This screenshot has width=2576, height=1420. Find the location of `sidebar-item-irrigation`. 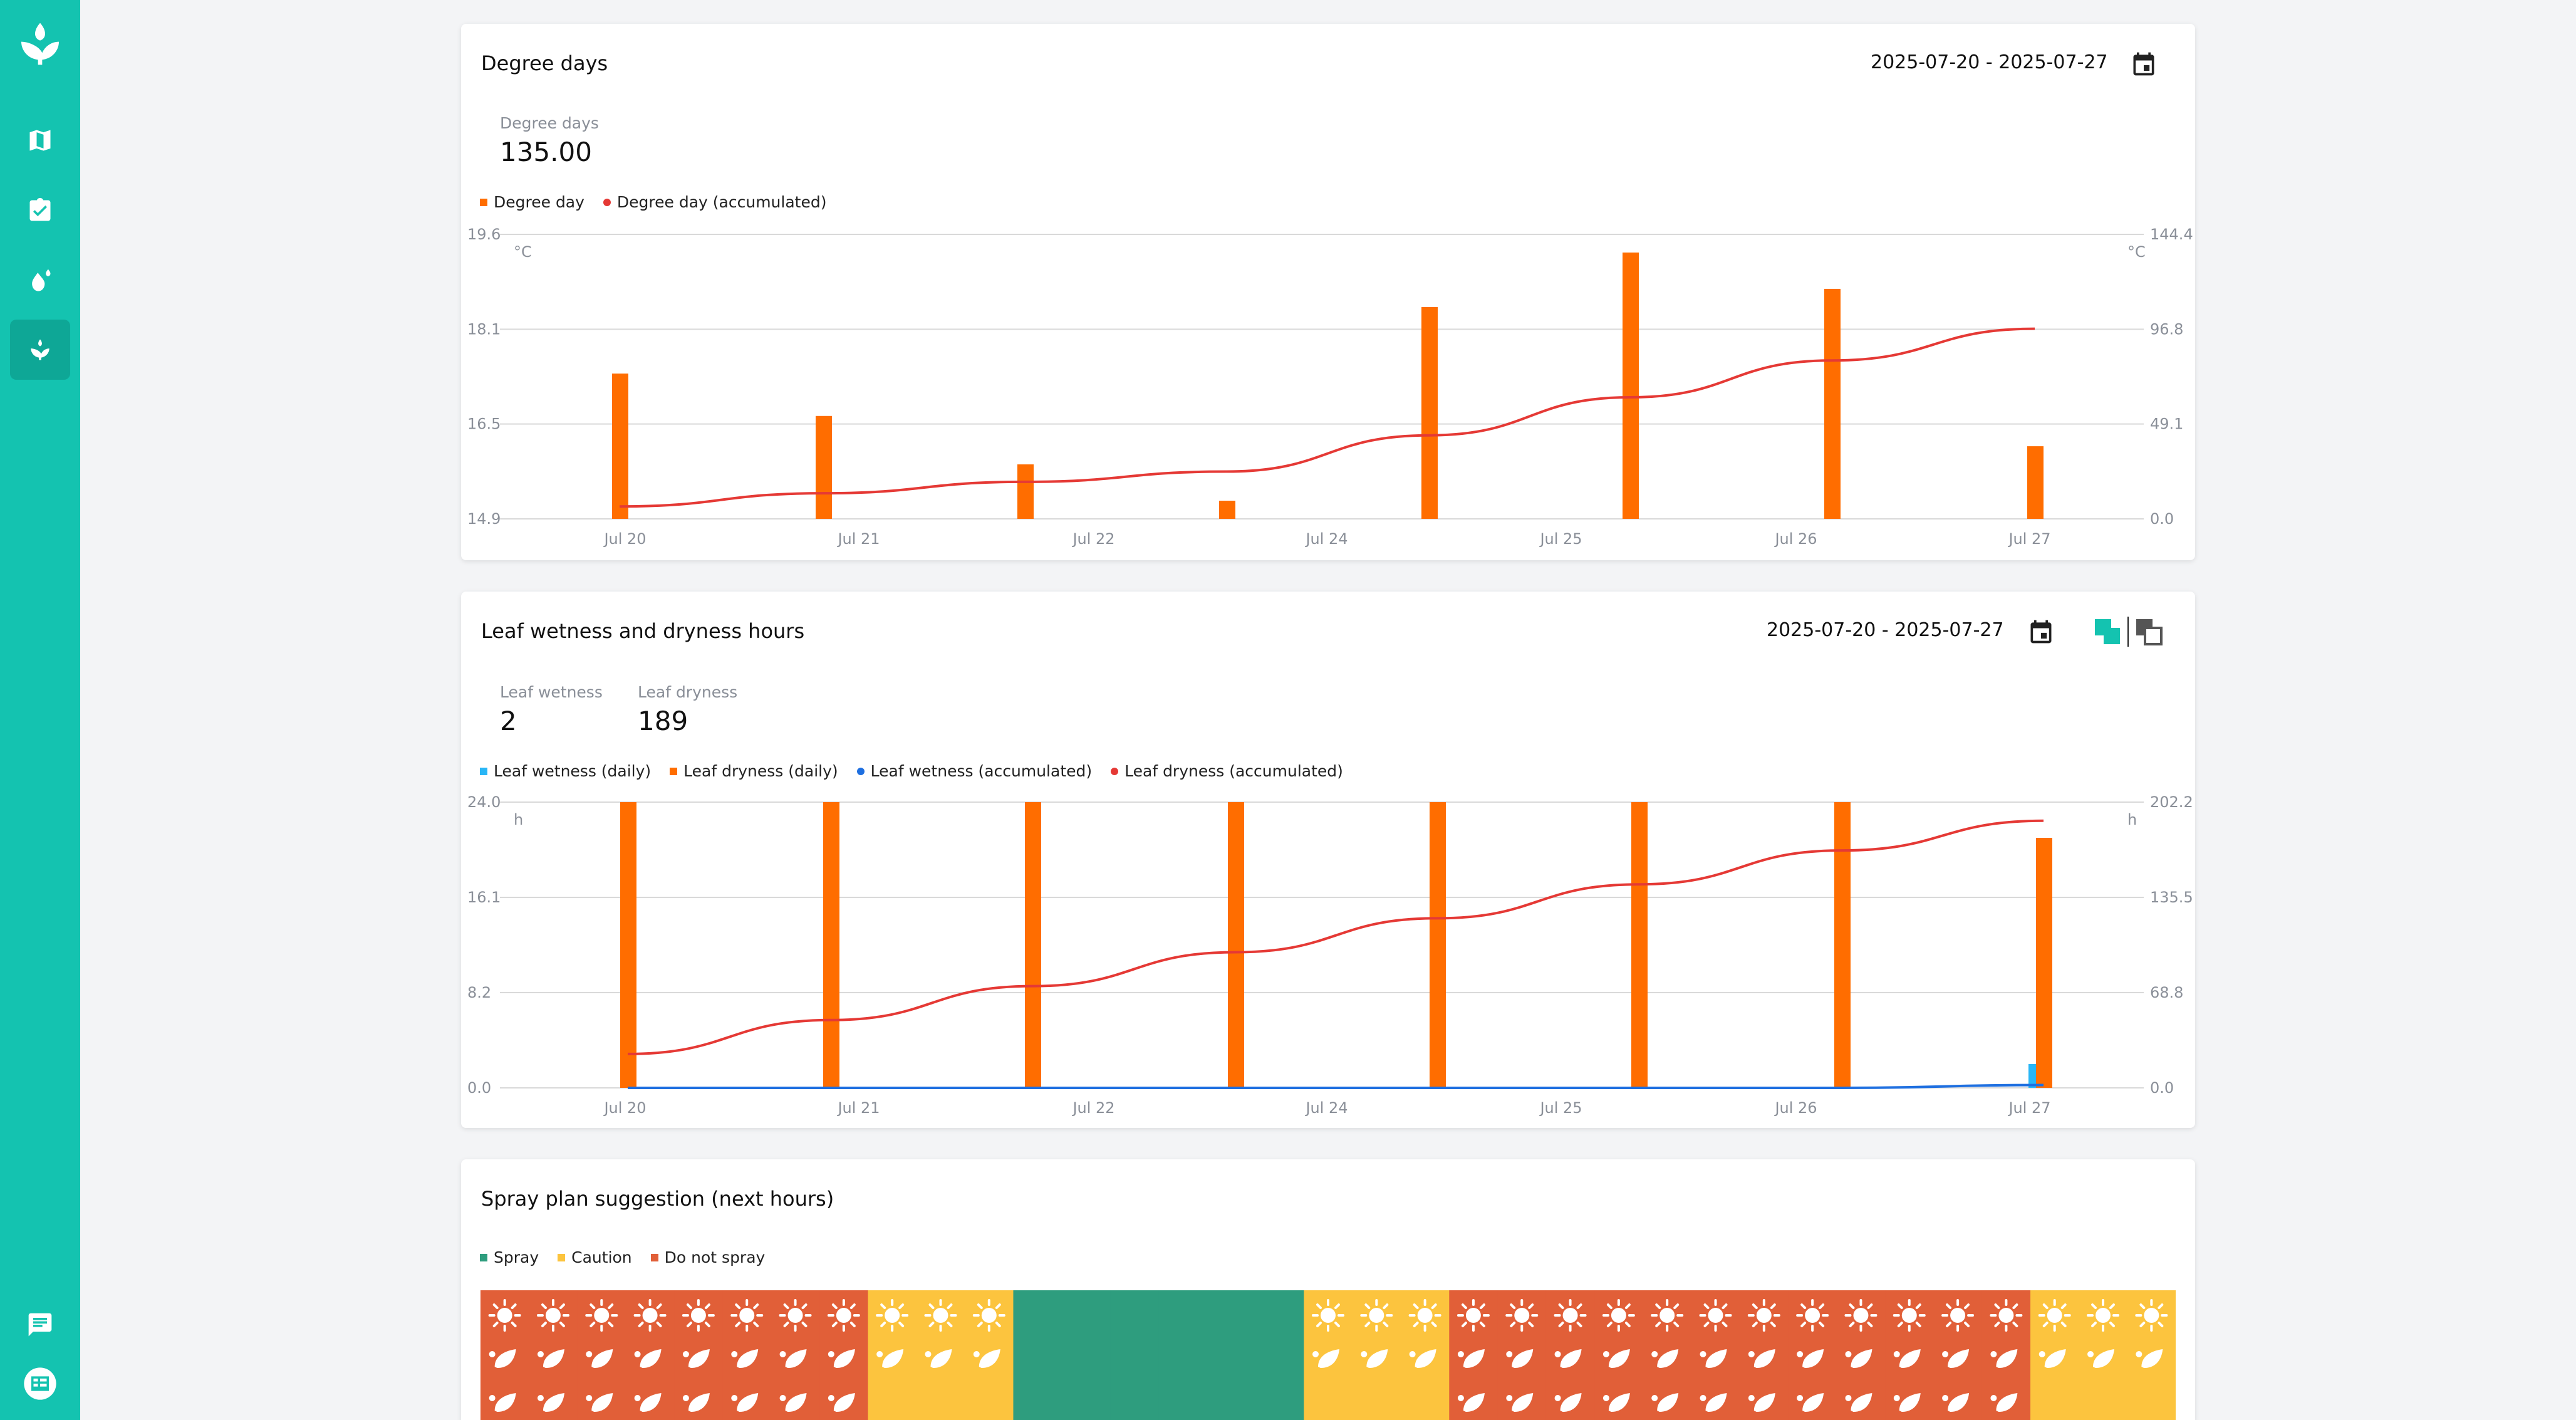

sidebar-item-irrigation is located at coordinates (40, 281).